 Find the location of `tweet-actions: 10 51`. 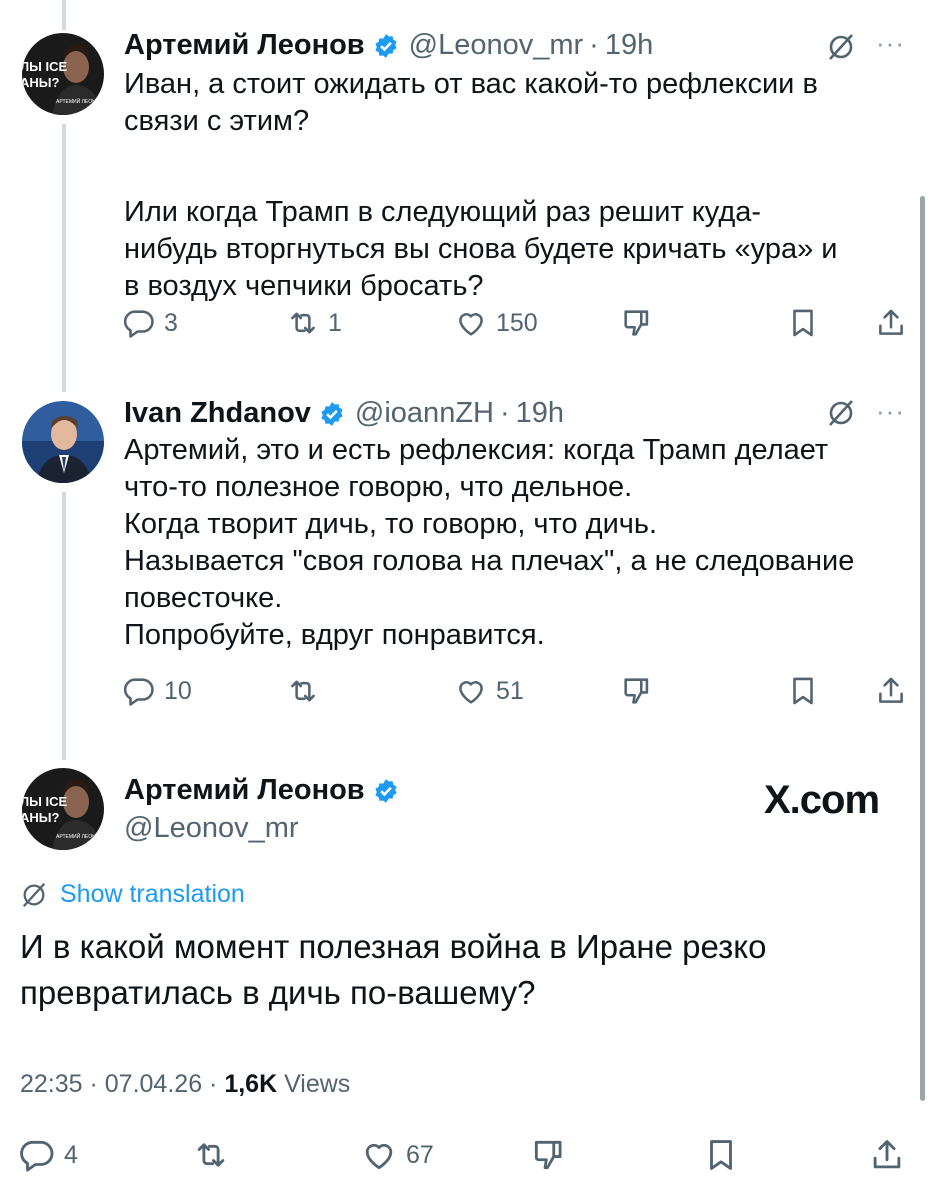

tweet-actions: 10 51 is located at coordinates (517, 694).